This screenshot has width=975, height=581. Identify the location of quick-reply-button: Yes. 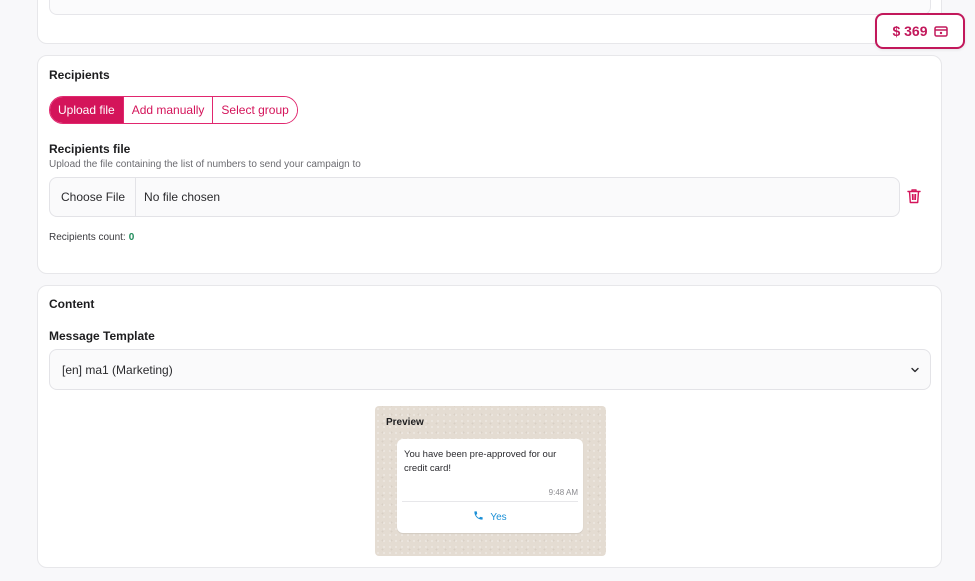
(490, 517).